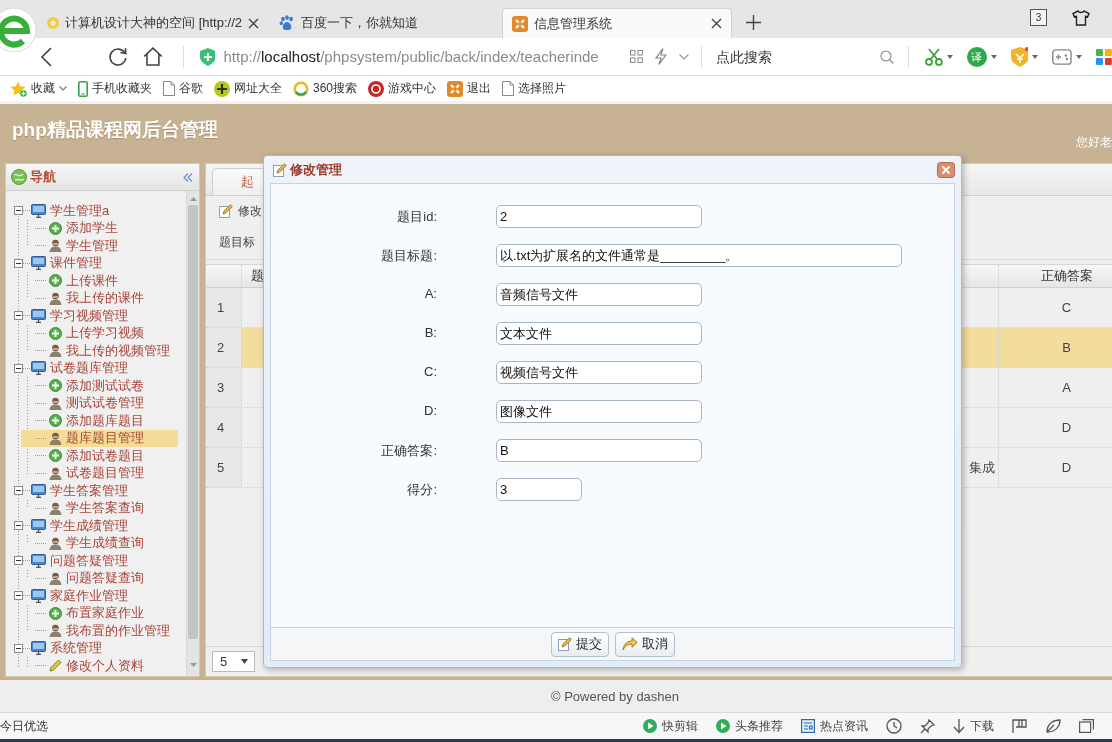 Image resolution: width=1112 pixels, height=742 pixels. I want to click on input-field: 音频信号文件, so click(599, 294).